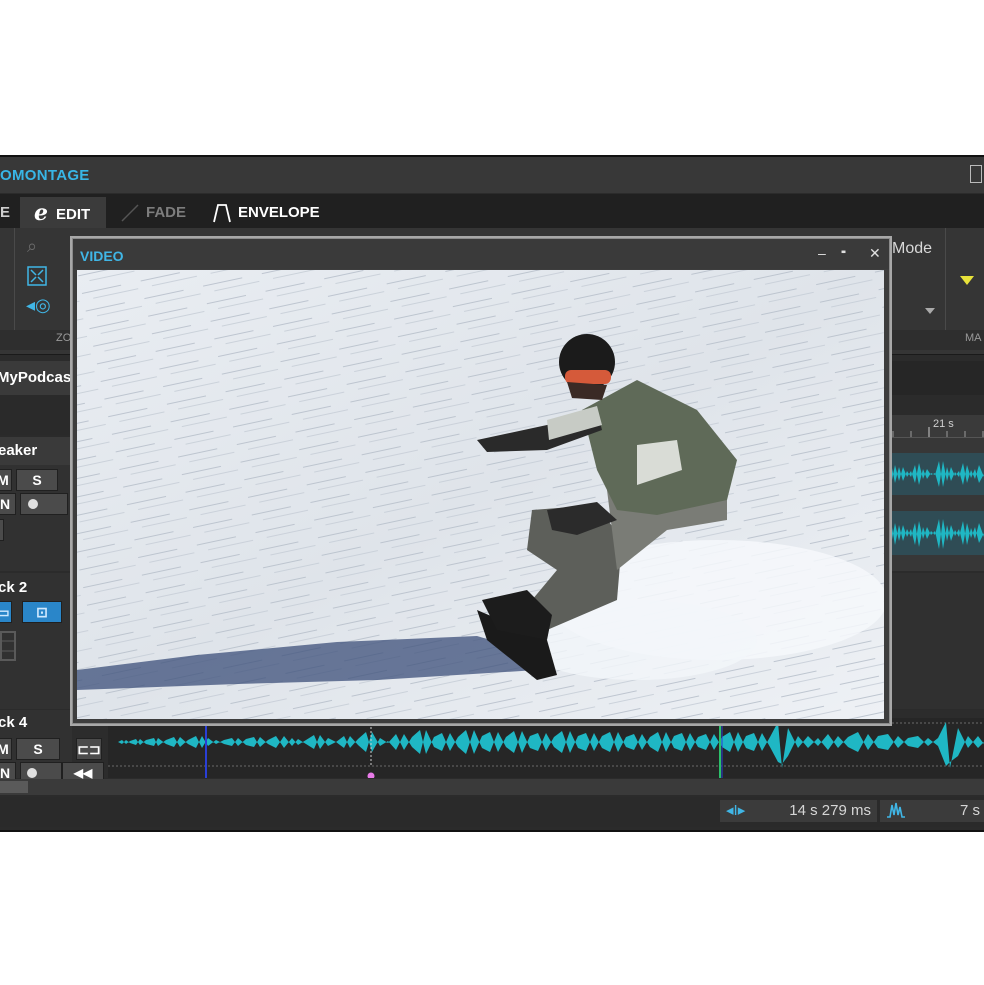 The height and width of the screenshot is (985, 984). I want to click on tab-partial-label: E, so click(5, 212).